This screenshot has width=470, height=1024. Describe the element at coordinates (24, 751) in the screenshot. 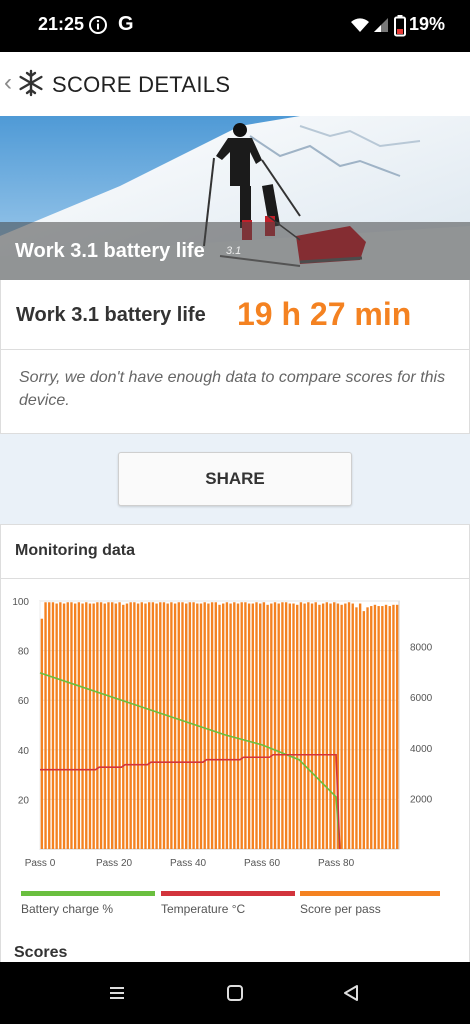

I see `y-left-tick-label: 40` at that location.